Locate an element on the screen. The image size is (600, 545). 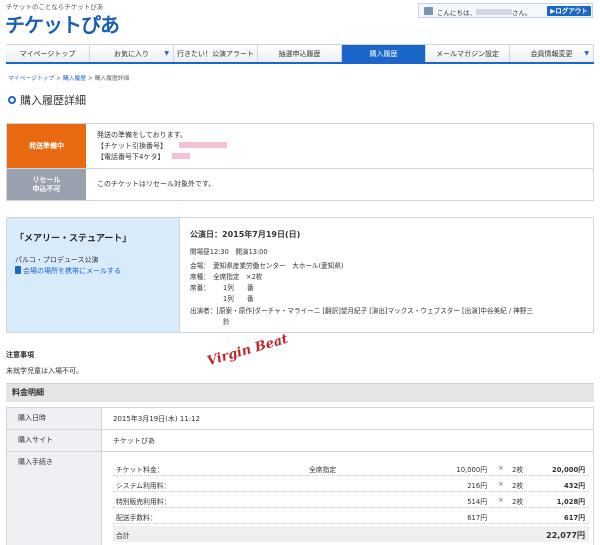
greeting-text: こんにちは、 さん。 is located at coordinates (484, 13).